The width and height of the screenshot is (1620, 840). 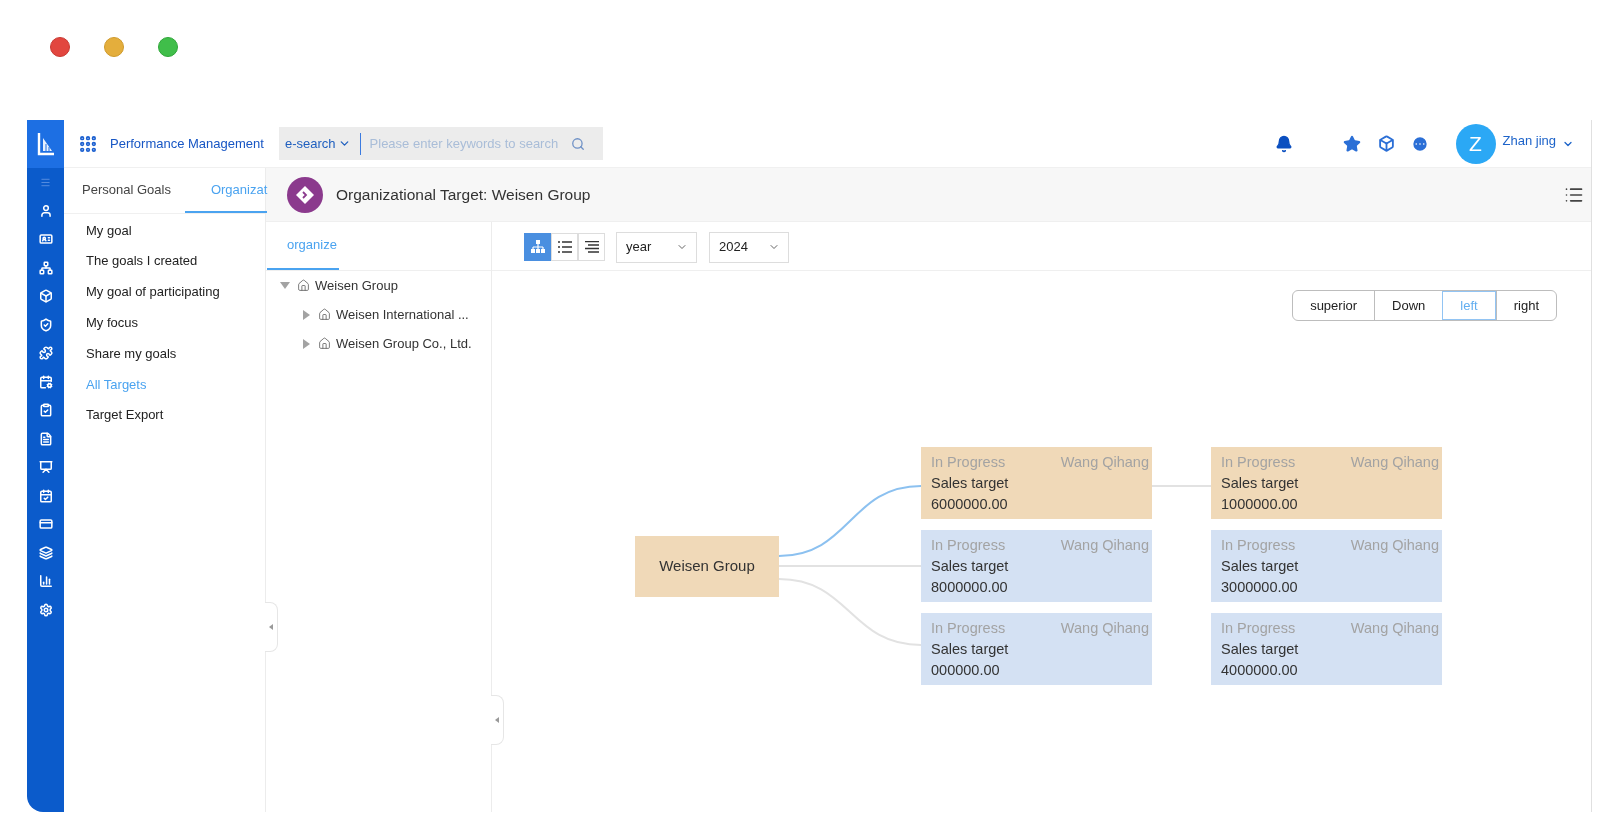 What do you see at coordinates (1326, 566) in the screenshot?
I see `goal-node: In Progress Wang Qihang Sales target 3000000.00` at bounding box center [1326, 566].